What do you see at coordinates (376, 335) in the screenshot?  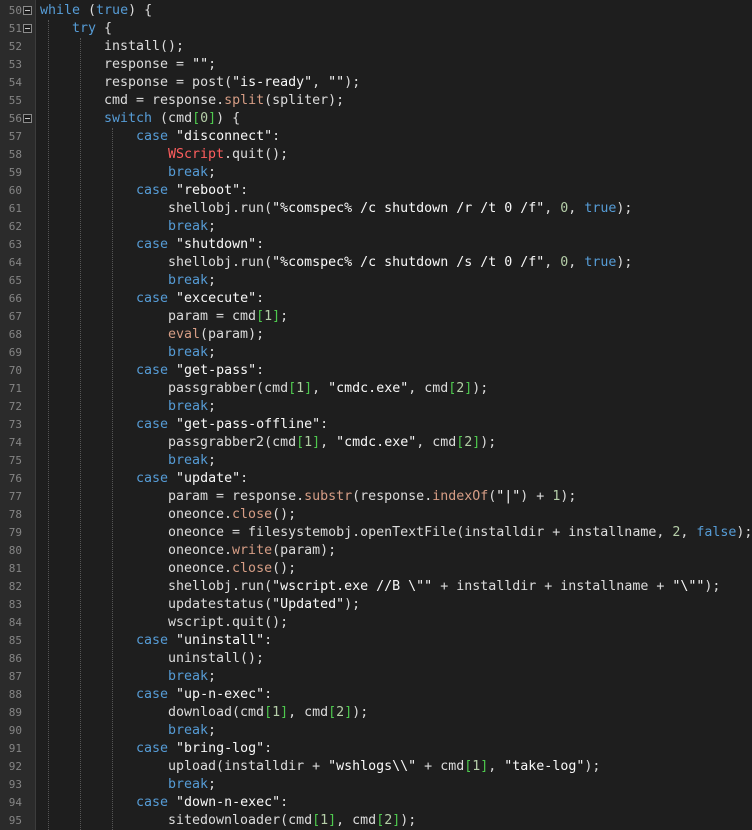 I see `code-line: 68 eval(param);` at bounding box center [376, 335].